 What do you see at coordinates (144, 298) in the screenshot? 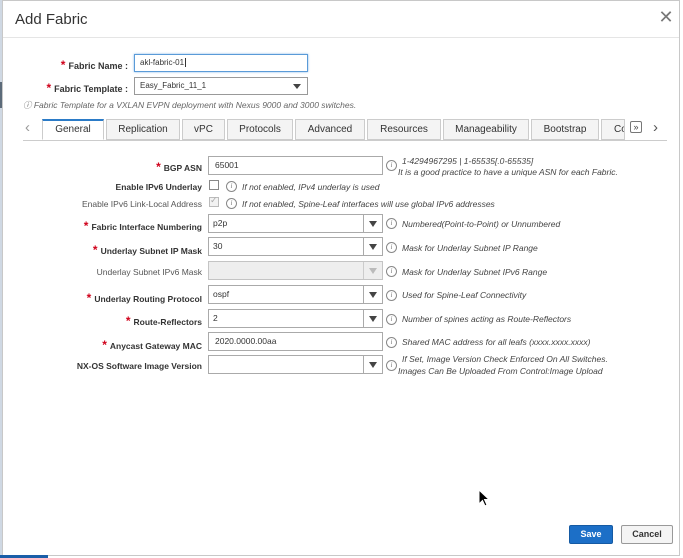
I see `underlay-routing-protocol-label: * Underlay Routing Protocol` at bounding box center [144, 298].